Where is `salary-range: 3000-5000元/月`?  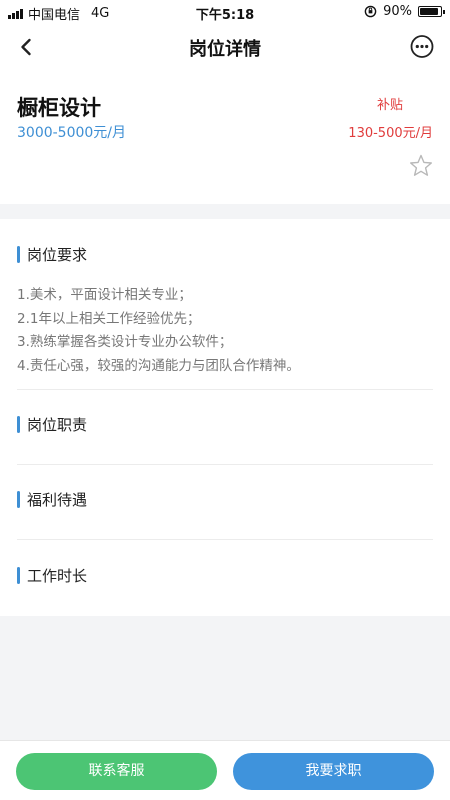 salary-range: 3000-5000元/月 is located at coordinates (72, 133).